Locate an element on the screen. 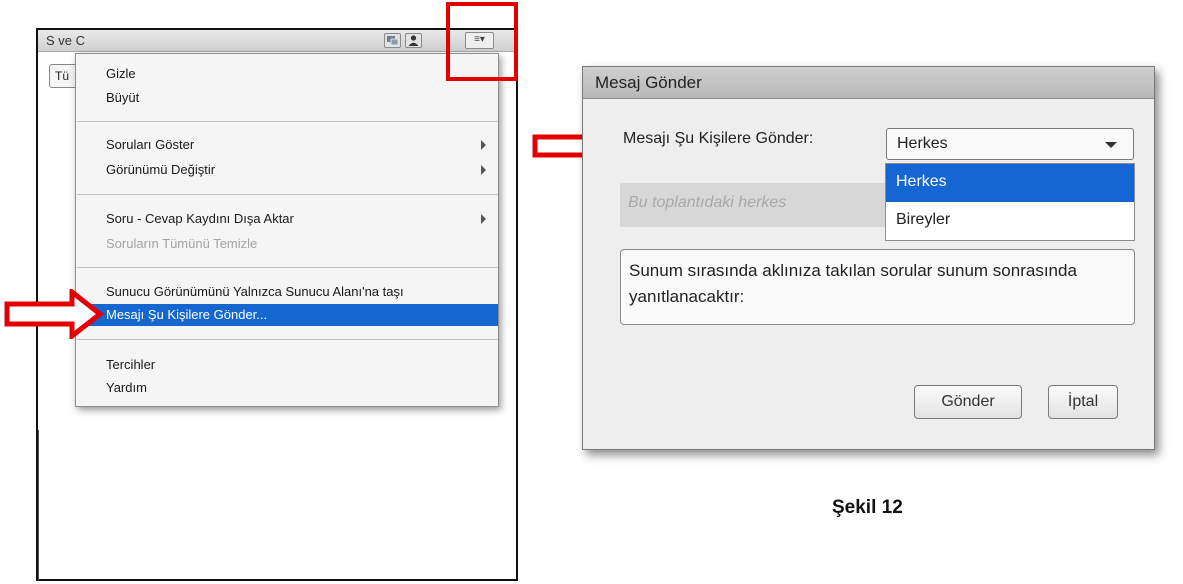 The width and height of the screenshot is (1183, 584). menu-item-show-questions: Soruları Göster is located at coordinates (287, 145).